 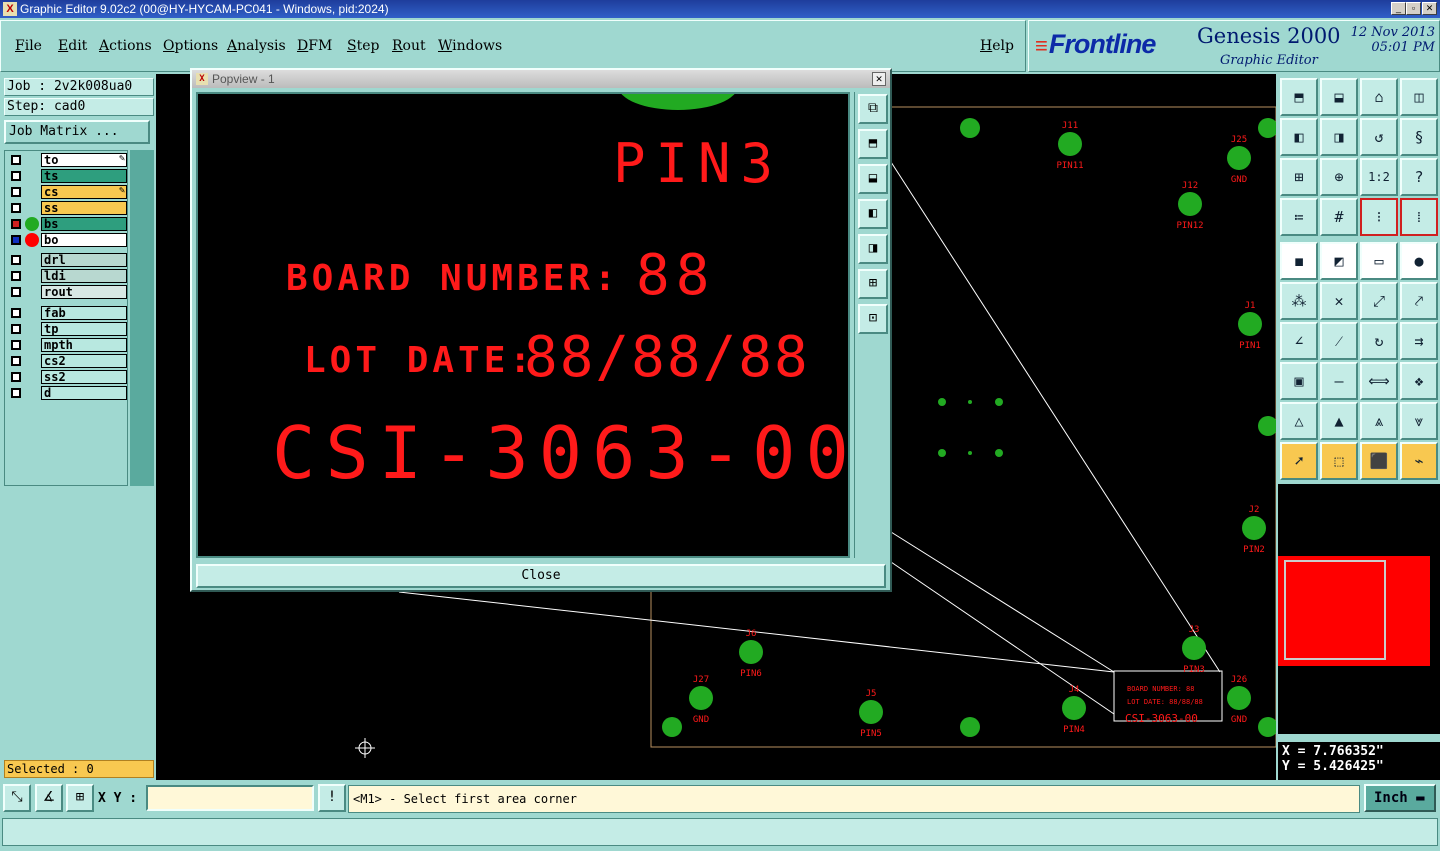 What do you see at coordinates (1299, 381) in the screenshot?
I see `pad-snap-icon: ▣` at bounding box center [1299, 381].